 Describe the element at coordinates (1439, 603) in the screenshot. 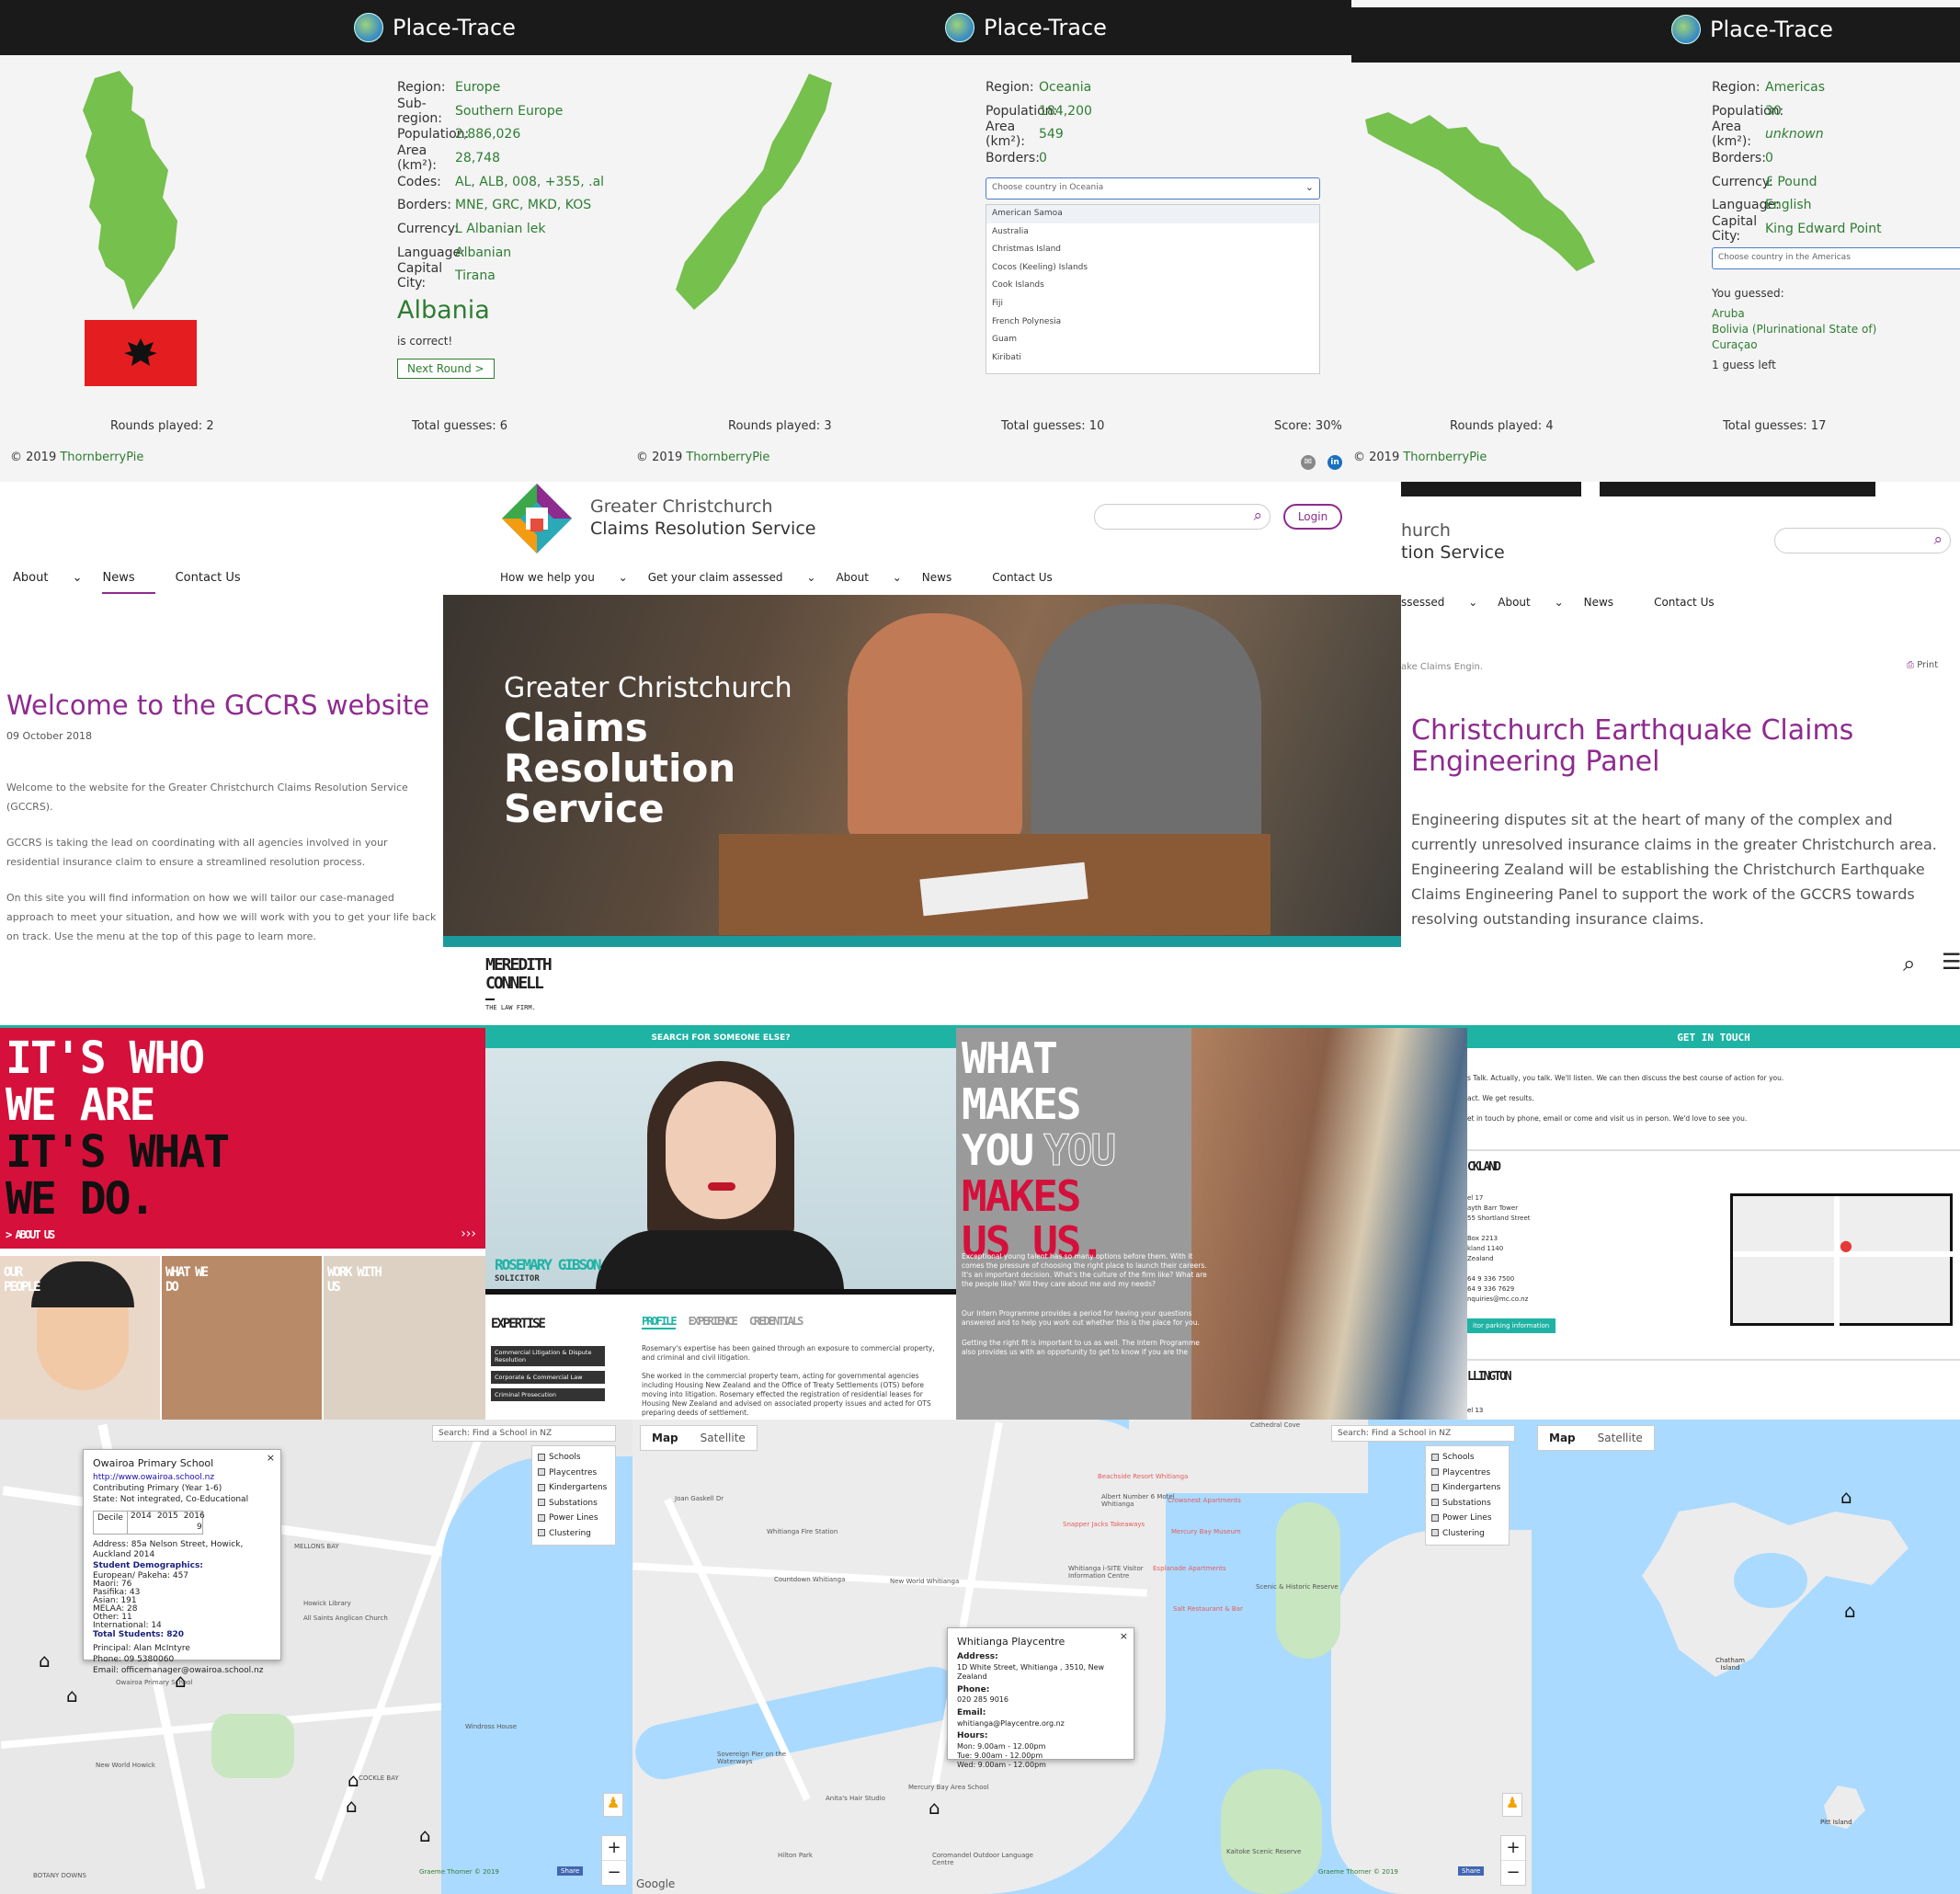

I see `nav-claim-assessed: ssessed ⌄` at that location.